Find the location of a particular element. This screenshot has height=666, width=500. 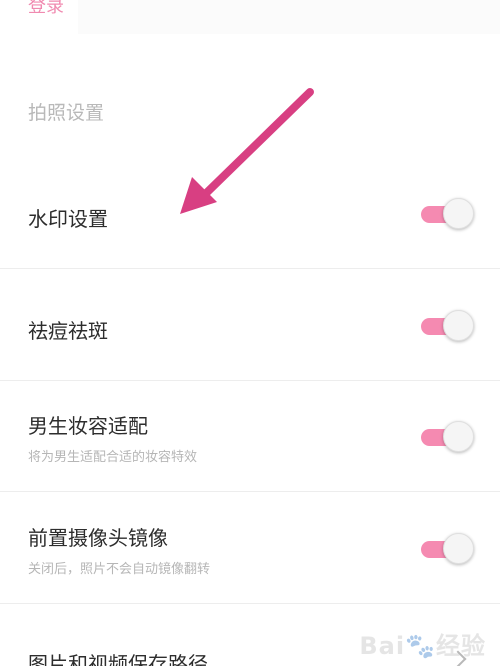

front-camera-mirror-toggle is located at coordinates (447, 549).